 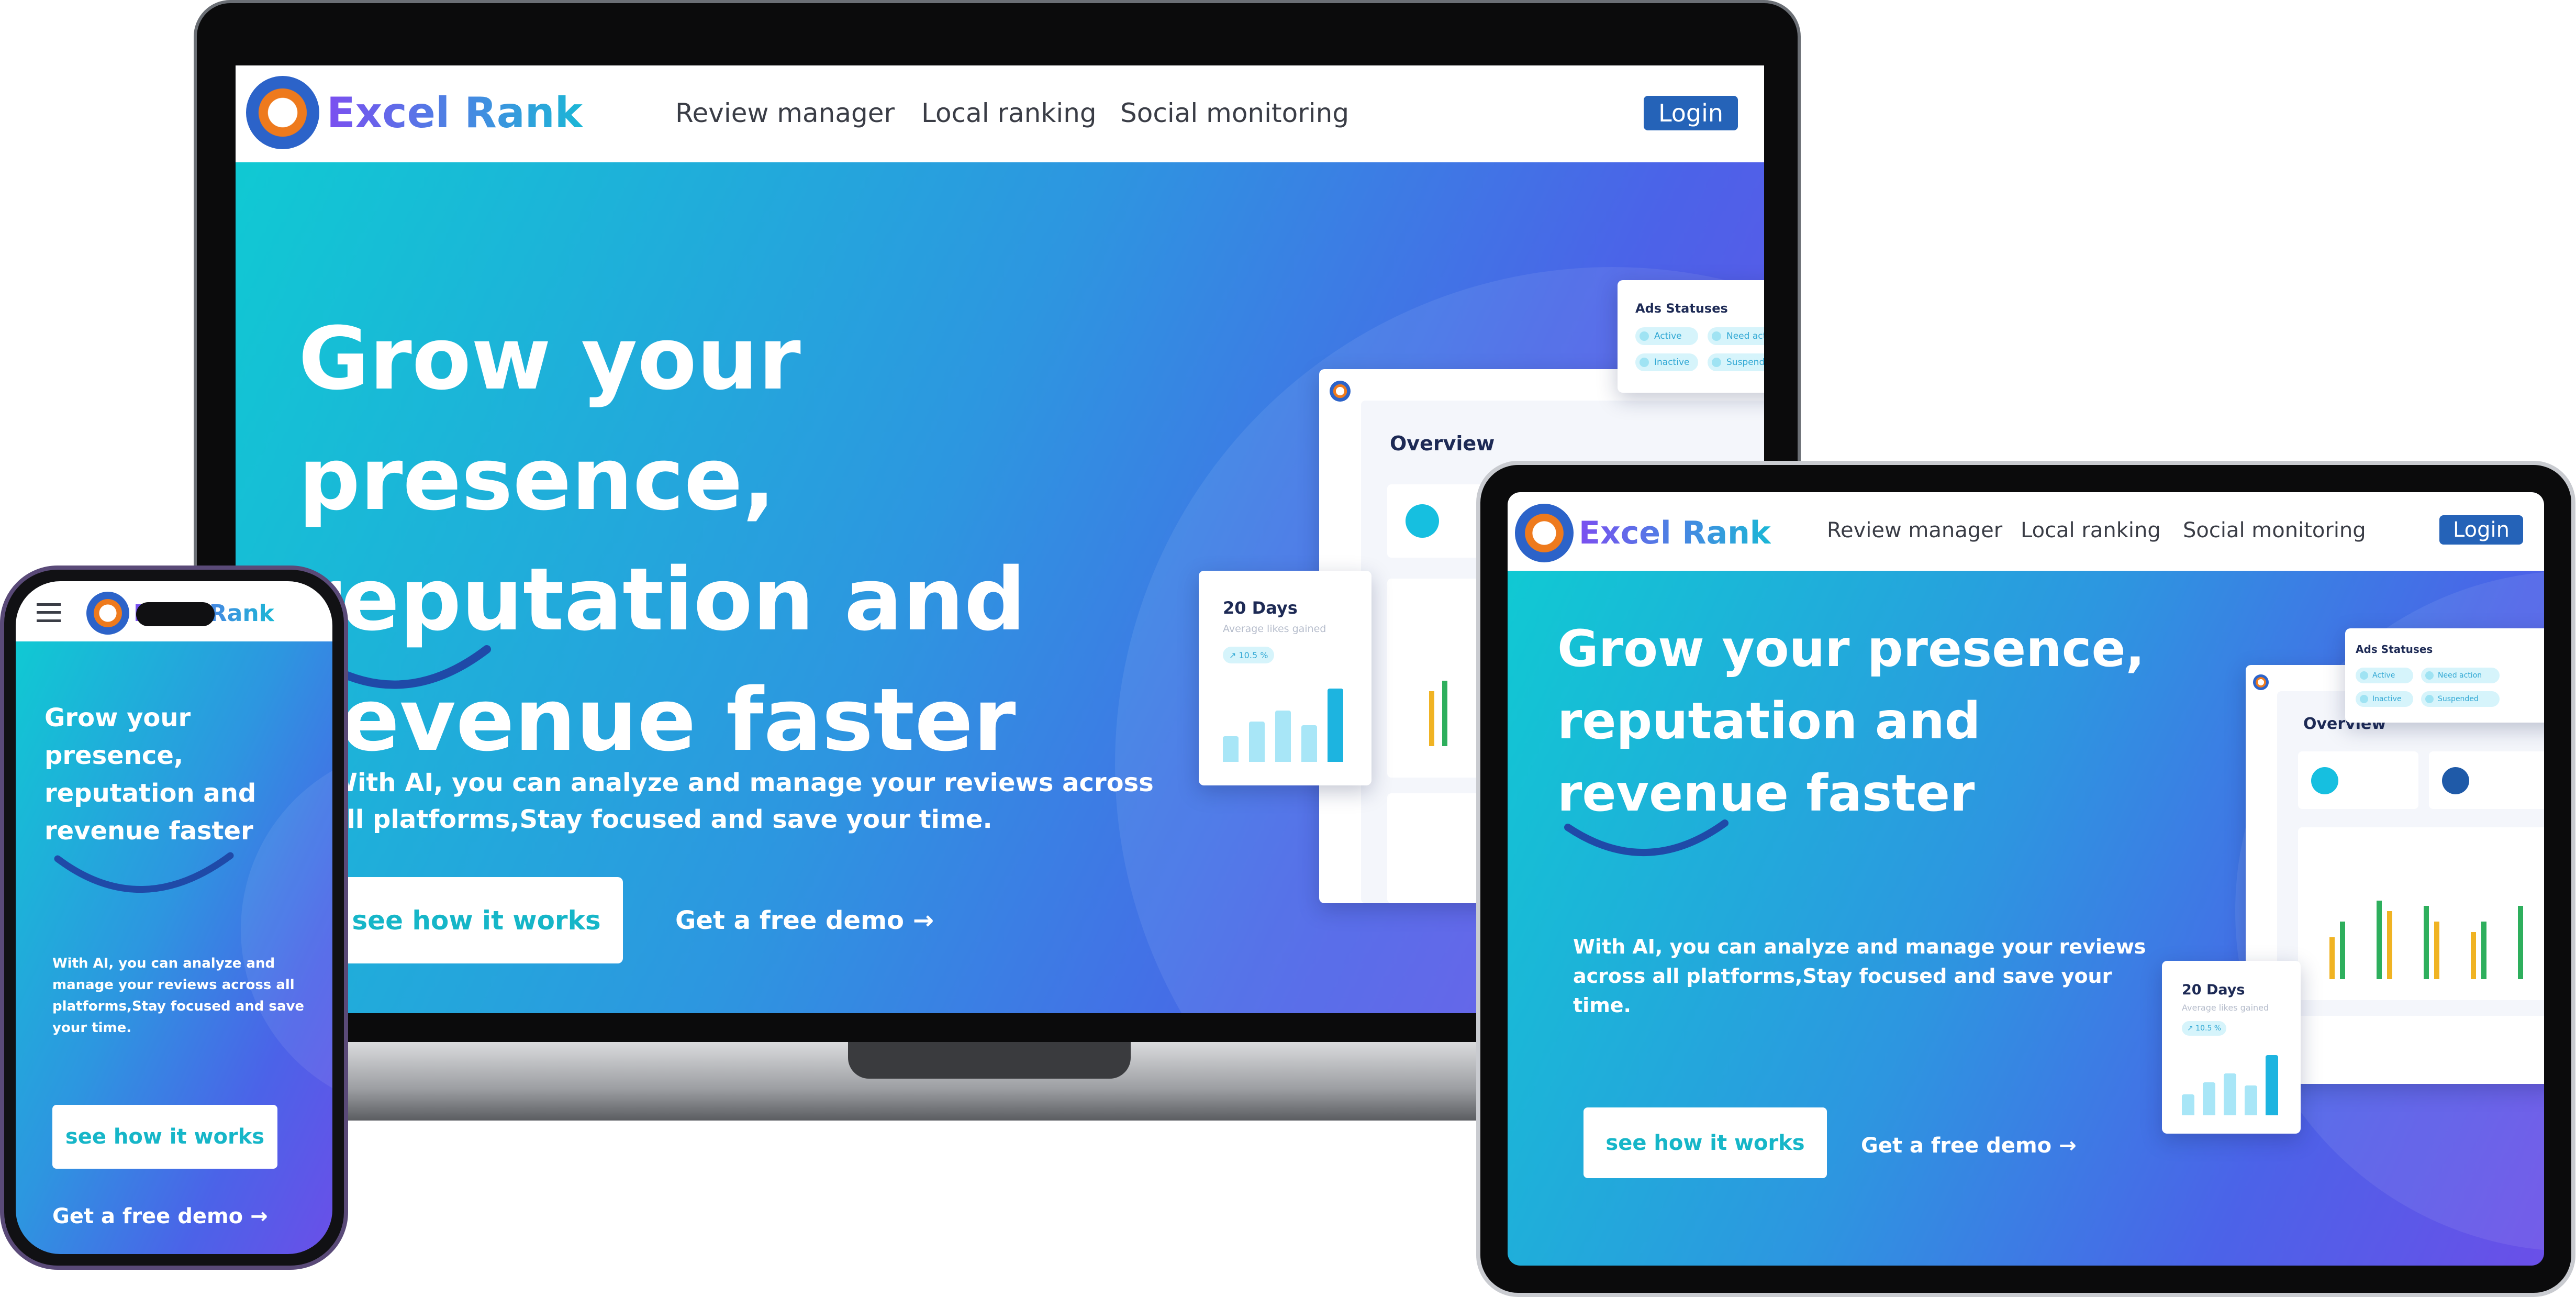 What do you see at coordinates (2486, 780) in the screenshot?
I see `overview-stat-secondary` at bounding box center [2486, 780].